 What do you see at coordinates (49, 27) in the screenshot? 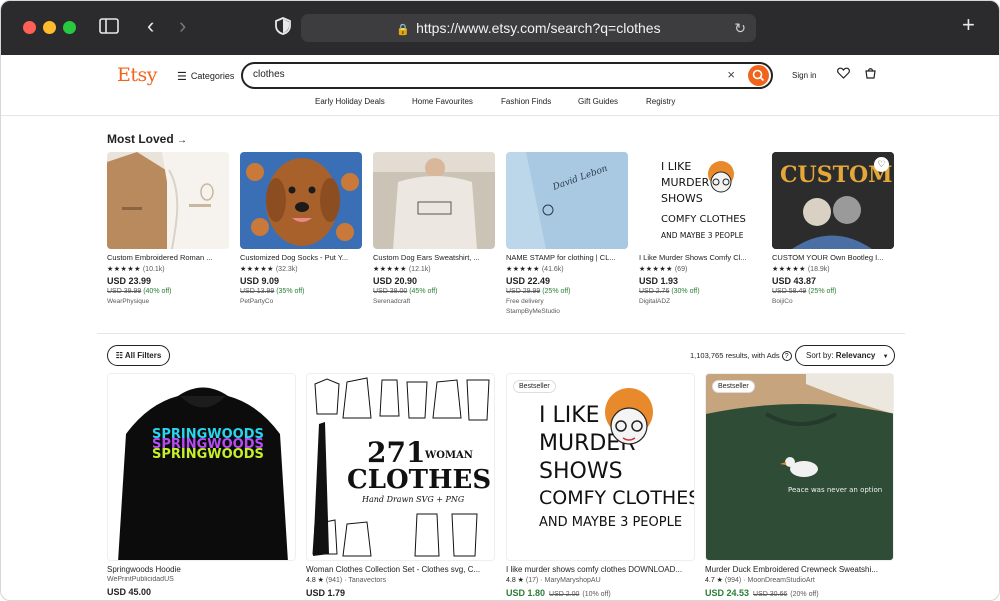
I see `minimize-window-button` at bounding box center [49, 27].